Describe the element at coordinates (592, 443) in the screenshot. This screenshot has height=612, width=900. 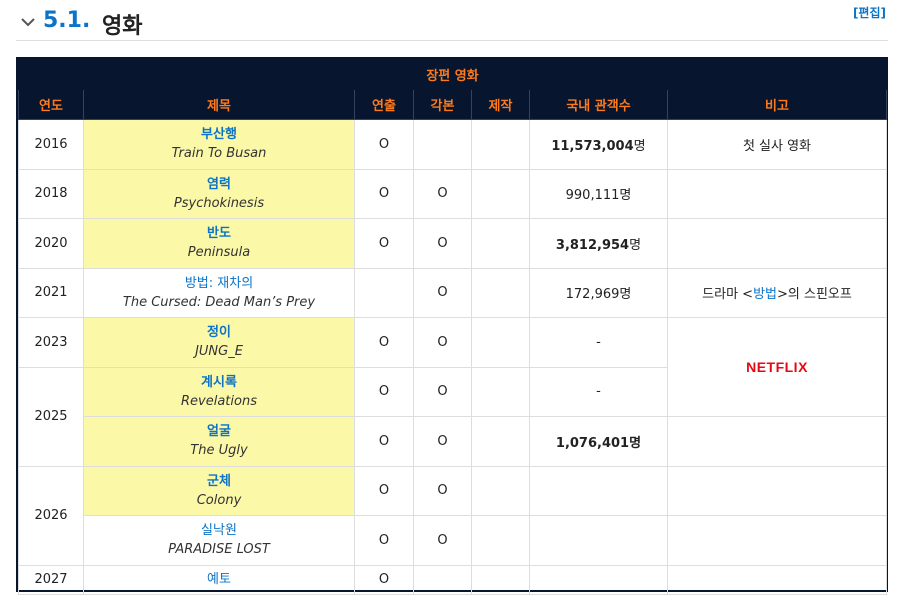
I see `audience-value: 1,076,401` at that location.